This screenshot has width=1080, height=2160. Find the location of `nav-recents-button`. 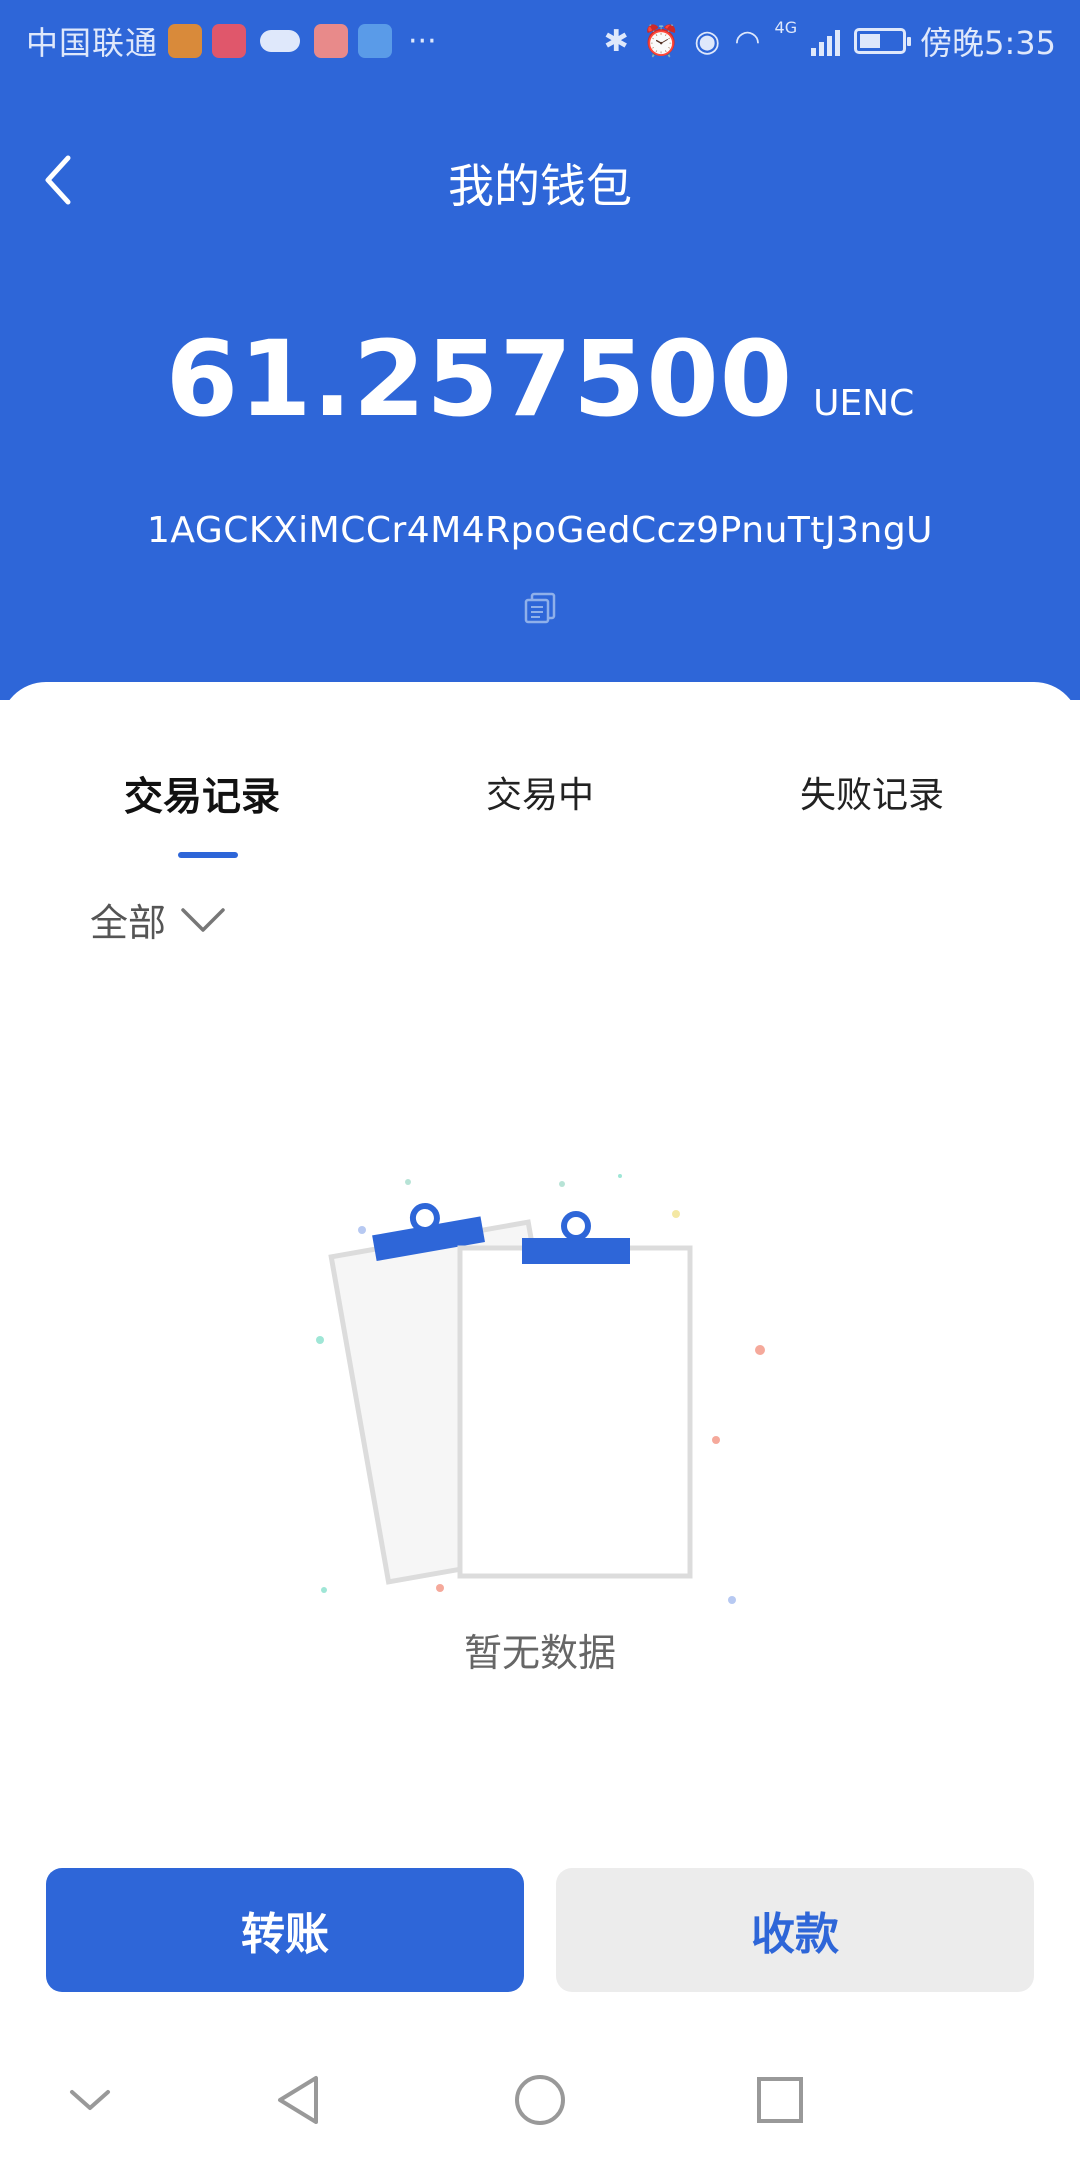

nav-recents-button is located at coordinates (780, 2100).